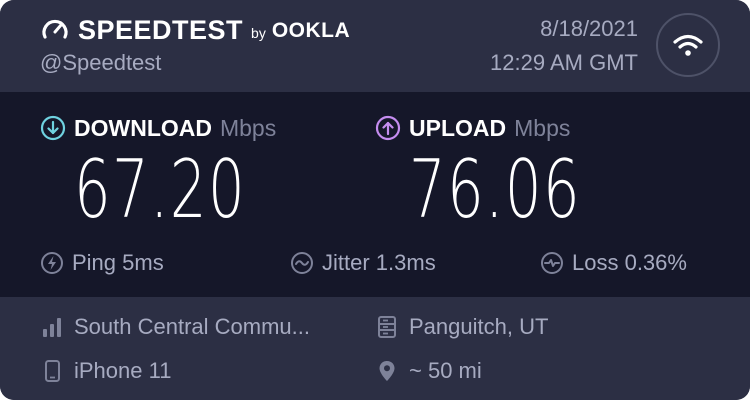 The image size is (750, 400). What do you see at coordinates (302, 263) in the screenshot?
I see `jitter-icon` at bounding box center [302, 263].